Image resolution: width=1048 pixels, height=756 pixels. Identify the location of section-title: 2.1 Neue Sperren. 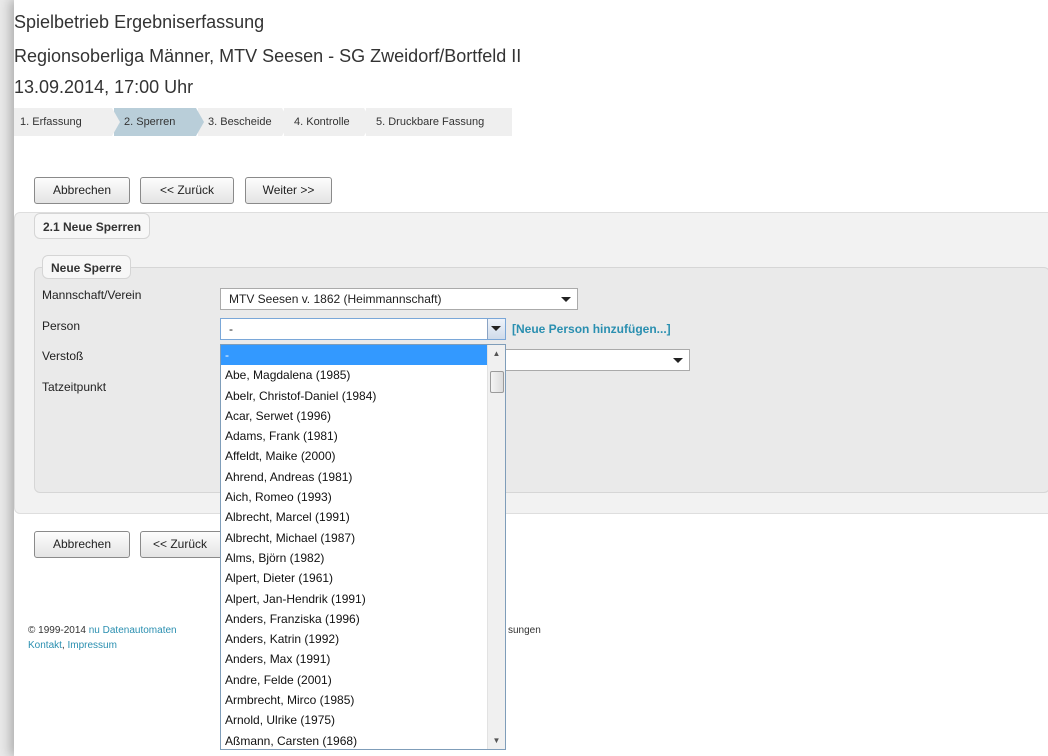
(92, 226).